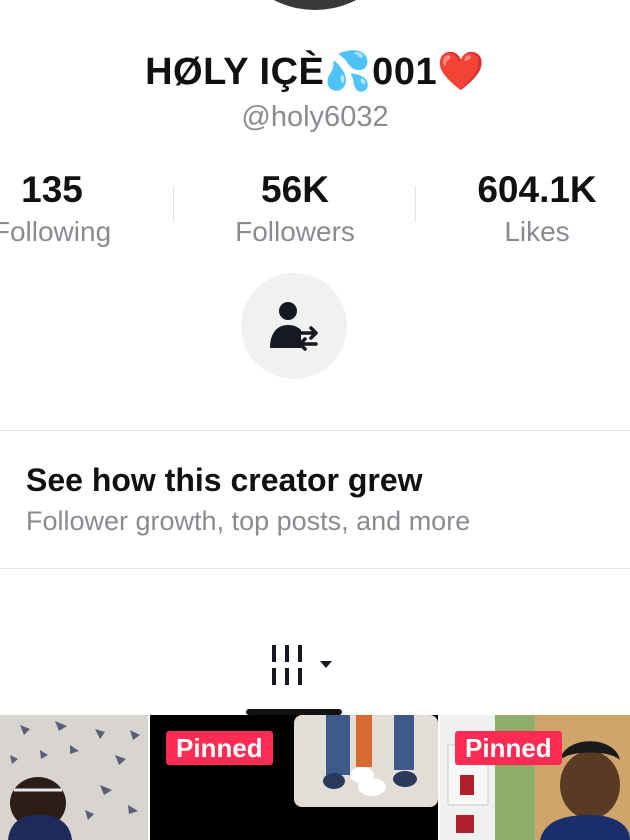  I want to click on video-thumbnail-image, so click(74, 777).